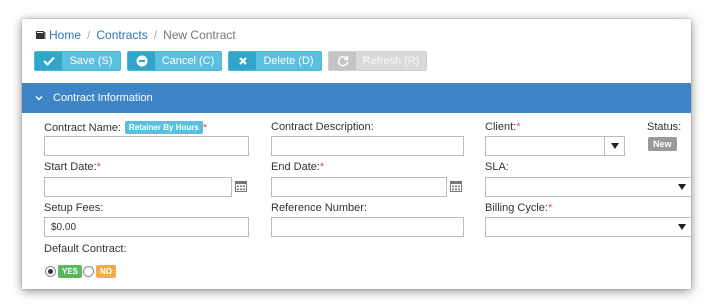  Describe the element at coordinates (85, 249) in the screenshot. I see `default-contract-label: Default Contract:` at that location.